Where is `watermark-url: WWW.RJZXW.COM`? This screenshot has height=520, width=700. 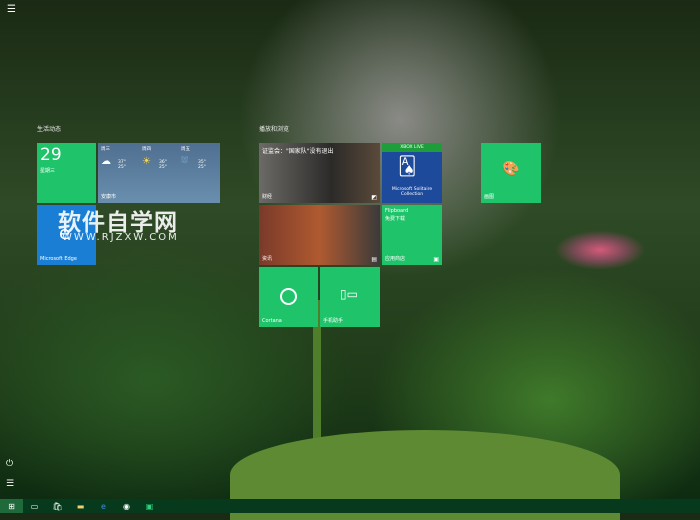 watermark-url: WWW.RJZXW.COM is located at coordinates (120, 237).